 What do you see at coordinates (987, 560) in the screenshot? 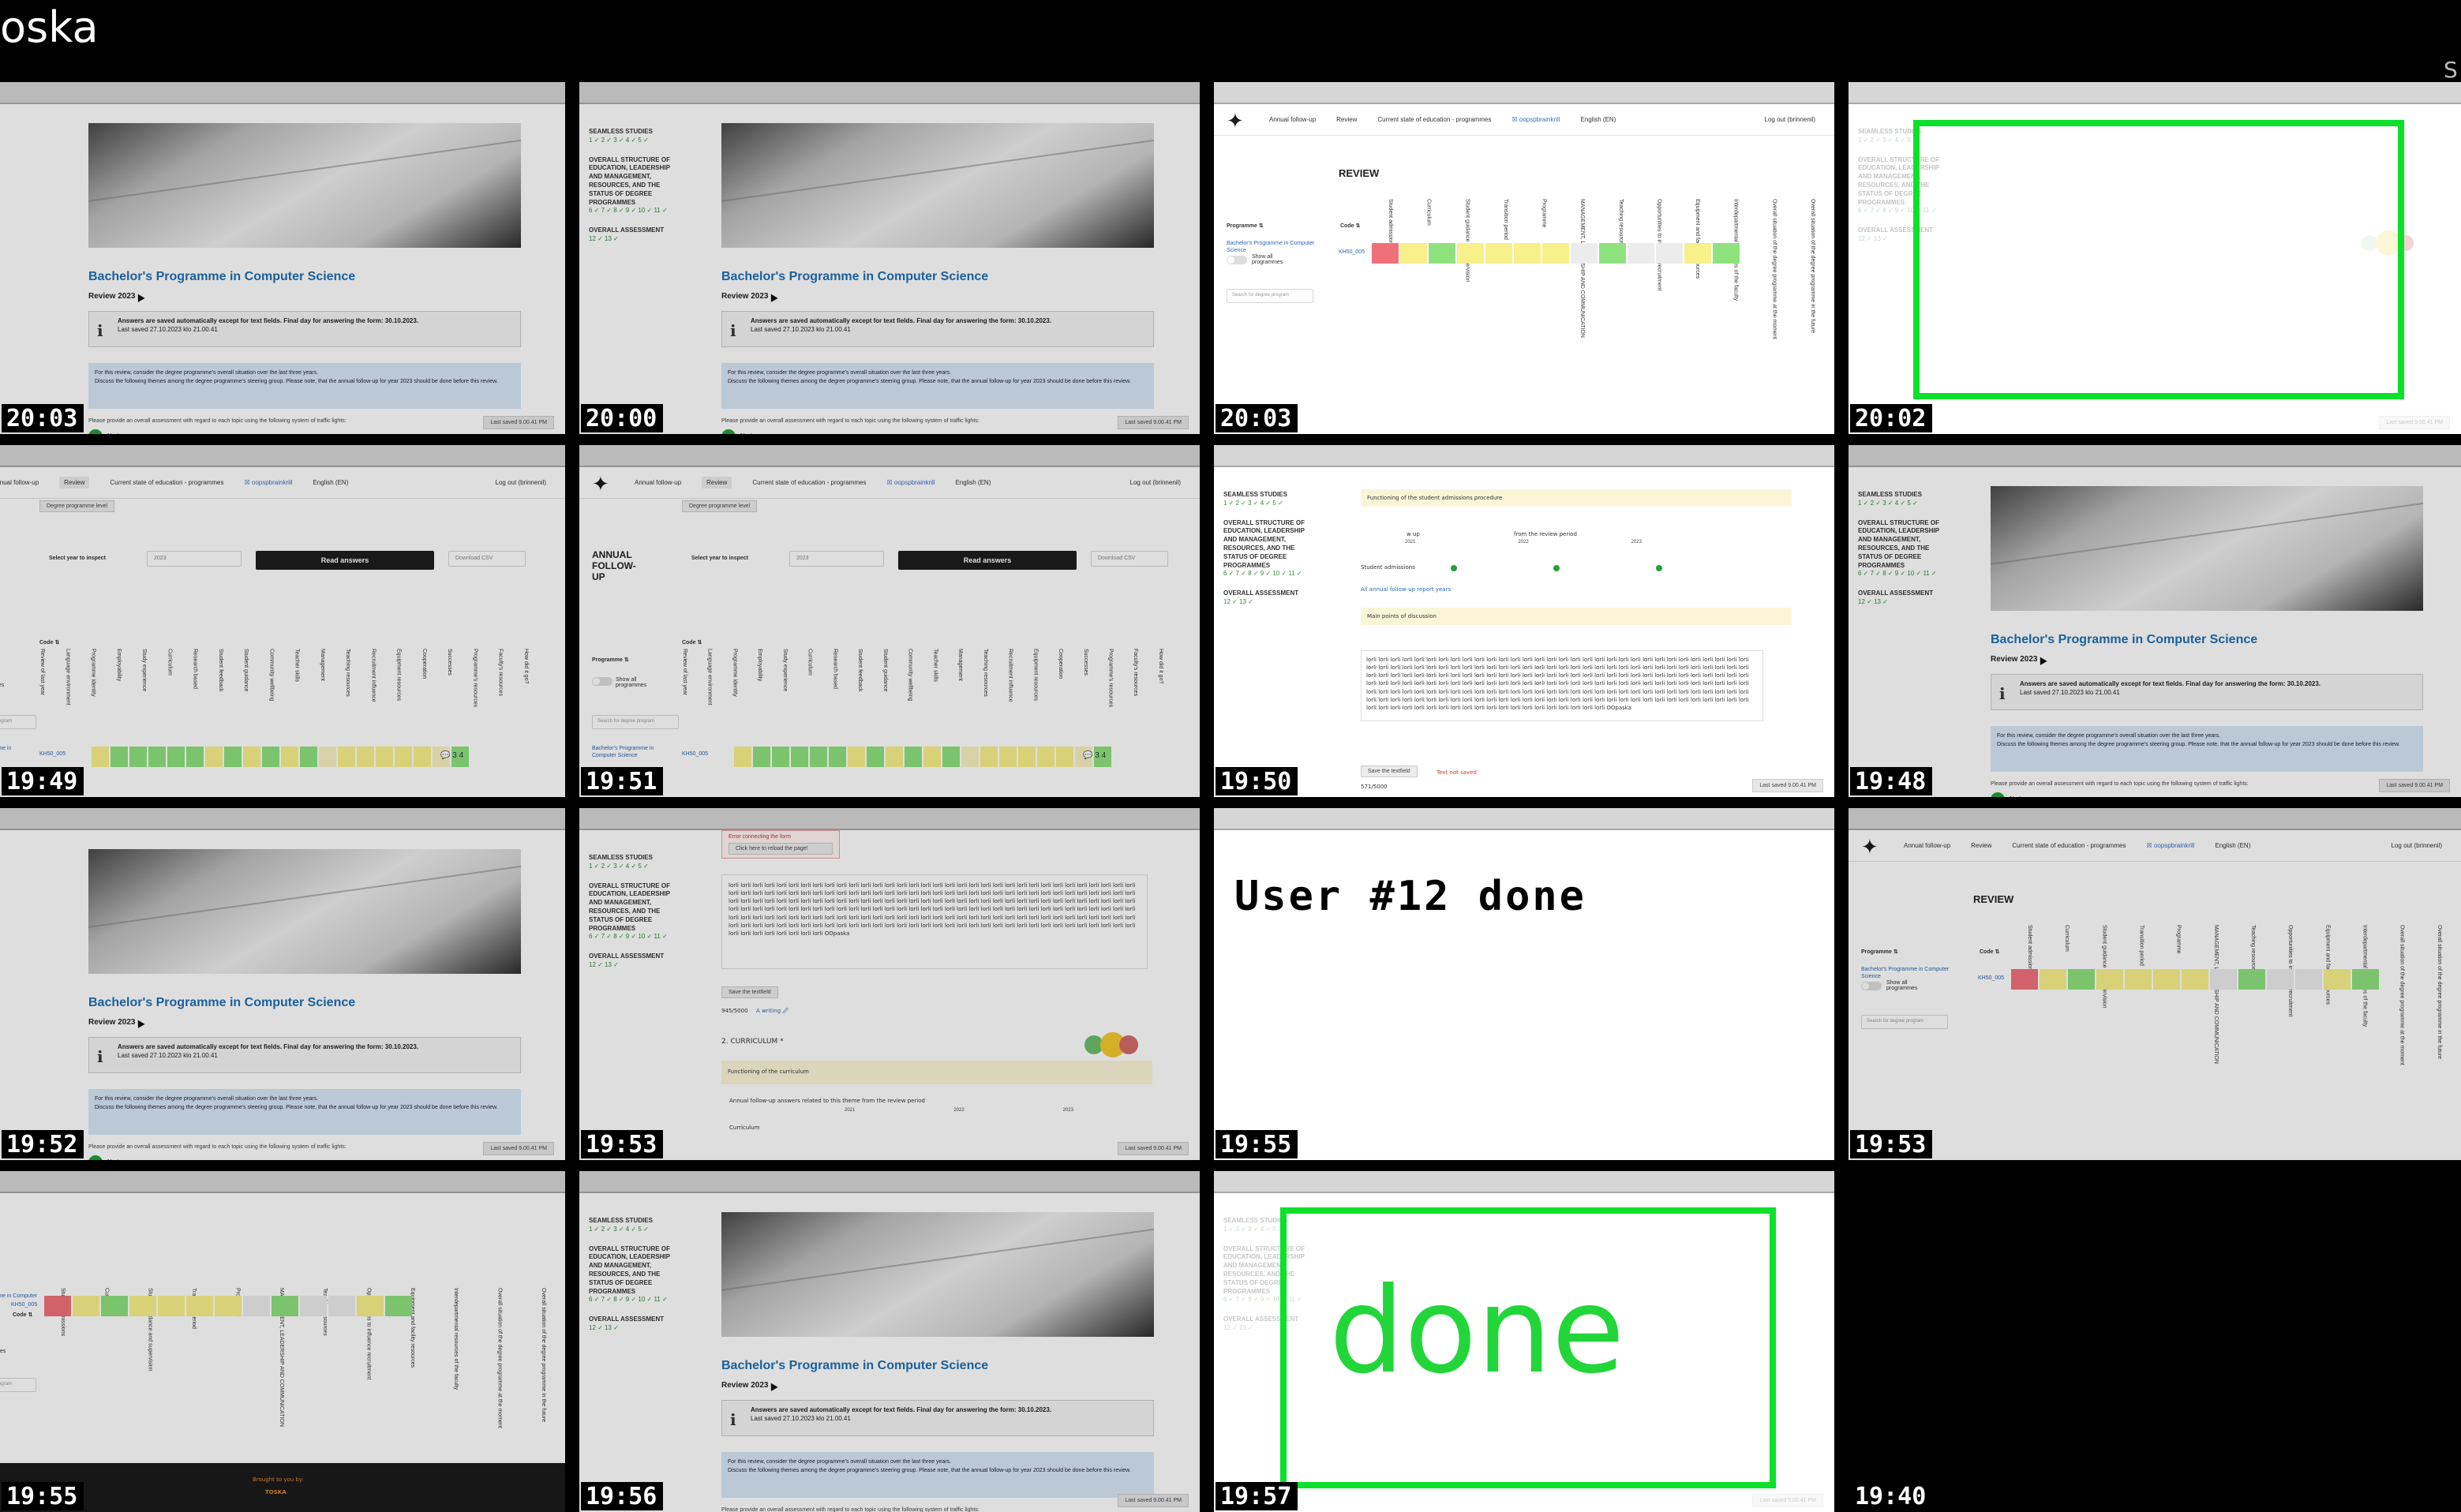
I see `read-answers-button: Read answers` at bounding box center [987, 560].